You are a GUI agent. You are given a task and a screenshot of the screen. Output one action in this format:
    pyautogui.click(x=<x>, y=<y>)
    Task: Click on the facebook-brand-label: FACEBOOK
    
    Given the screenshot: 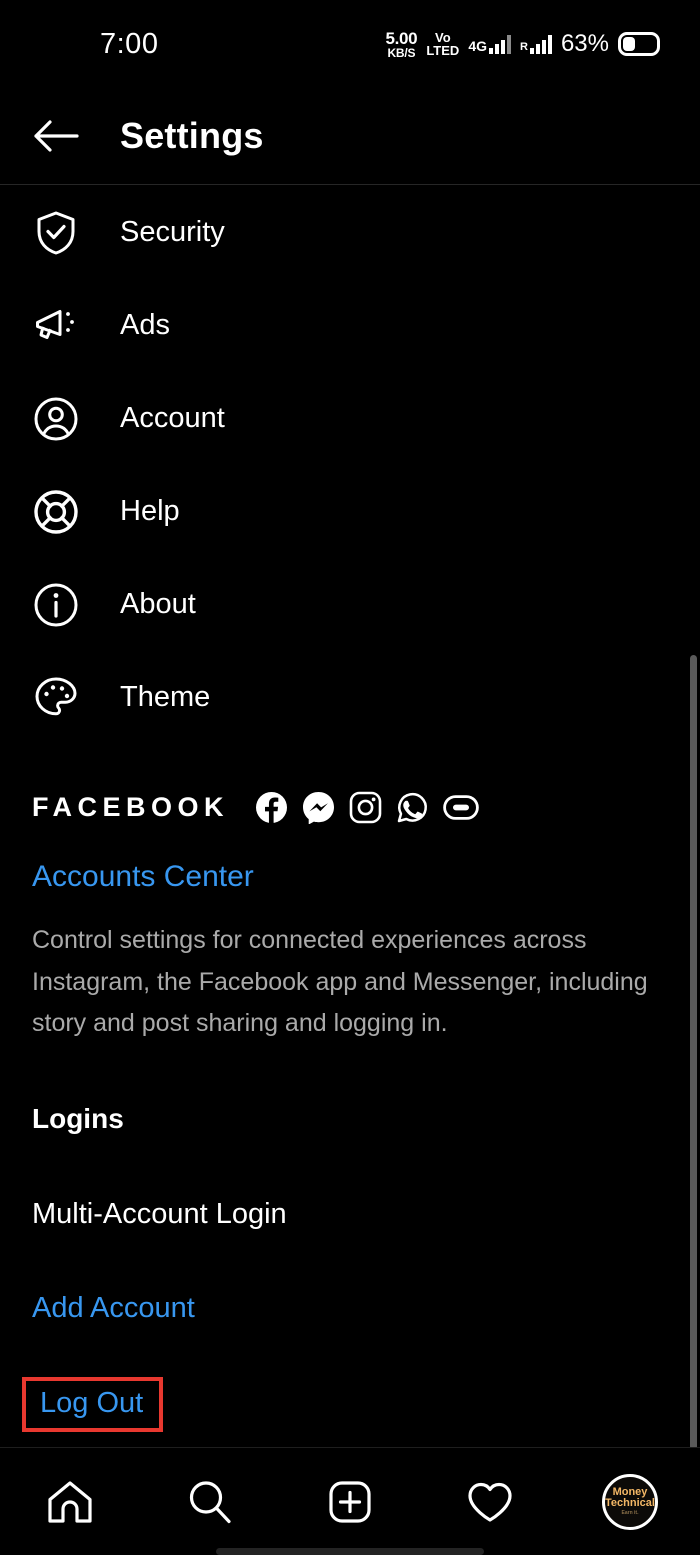 What is the action you would take?
    pyautogui.click(x=131, y=806)
    